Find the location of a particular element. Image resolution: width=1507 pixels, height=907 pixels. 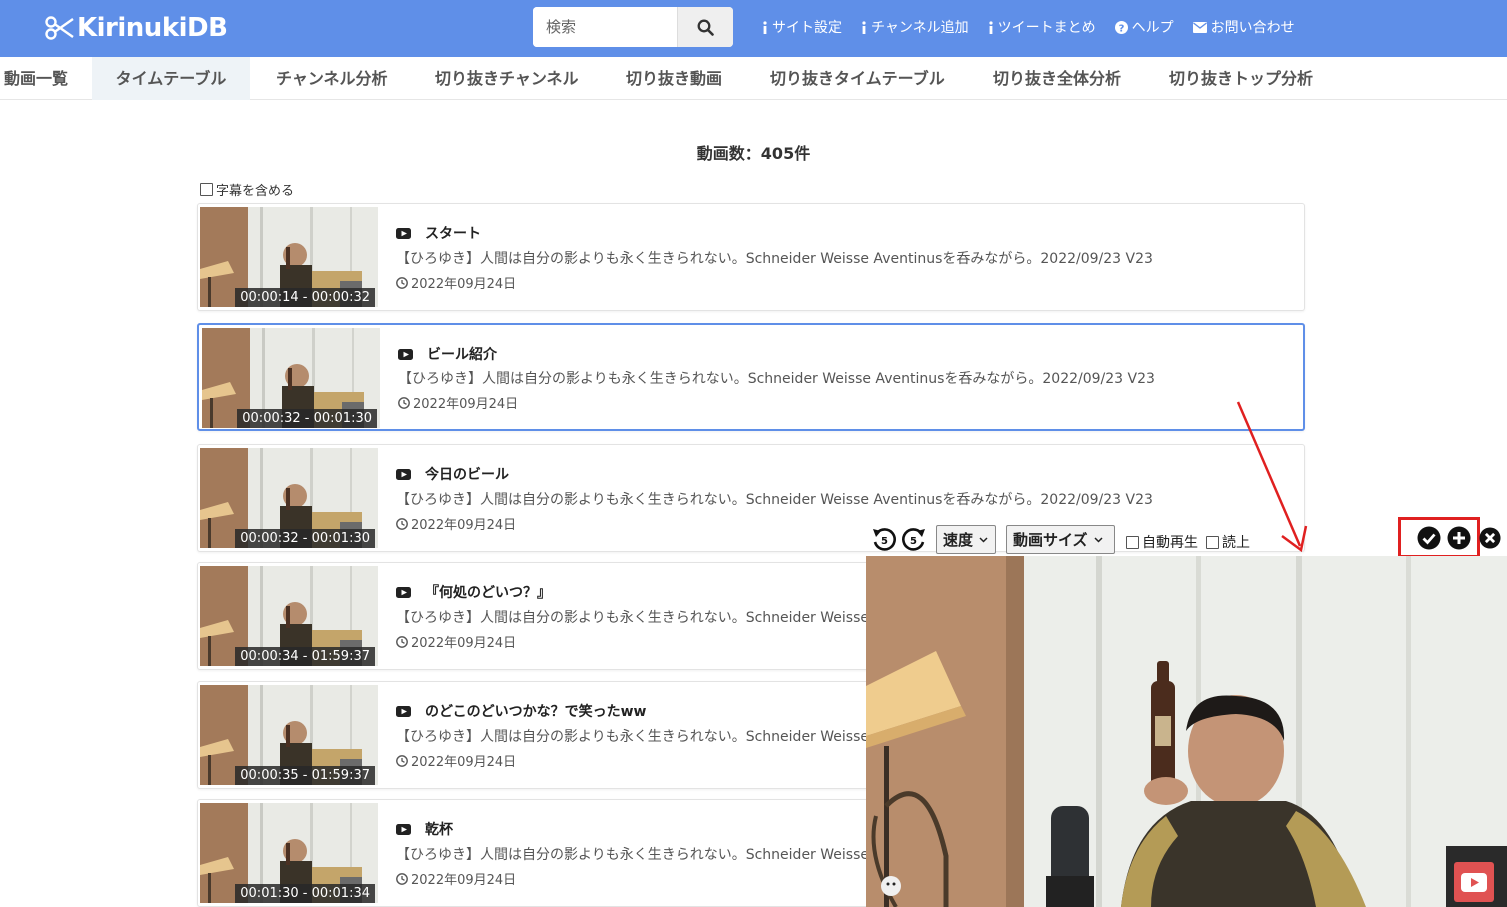

clip-title: 今日のビール is located at coordinates (452, 474).